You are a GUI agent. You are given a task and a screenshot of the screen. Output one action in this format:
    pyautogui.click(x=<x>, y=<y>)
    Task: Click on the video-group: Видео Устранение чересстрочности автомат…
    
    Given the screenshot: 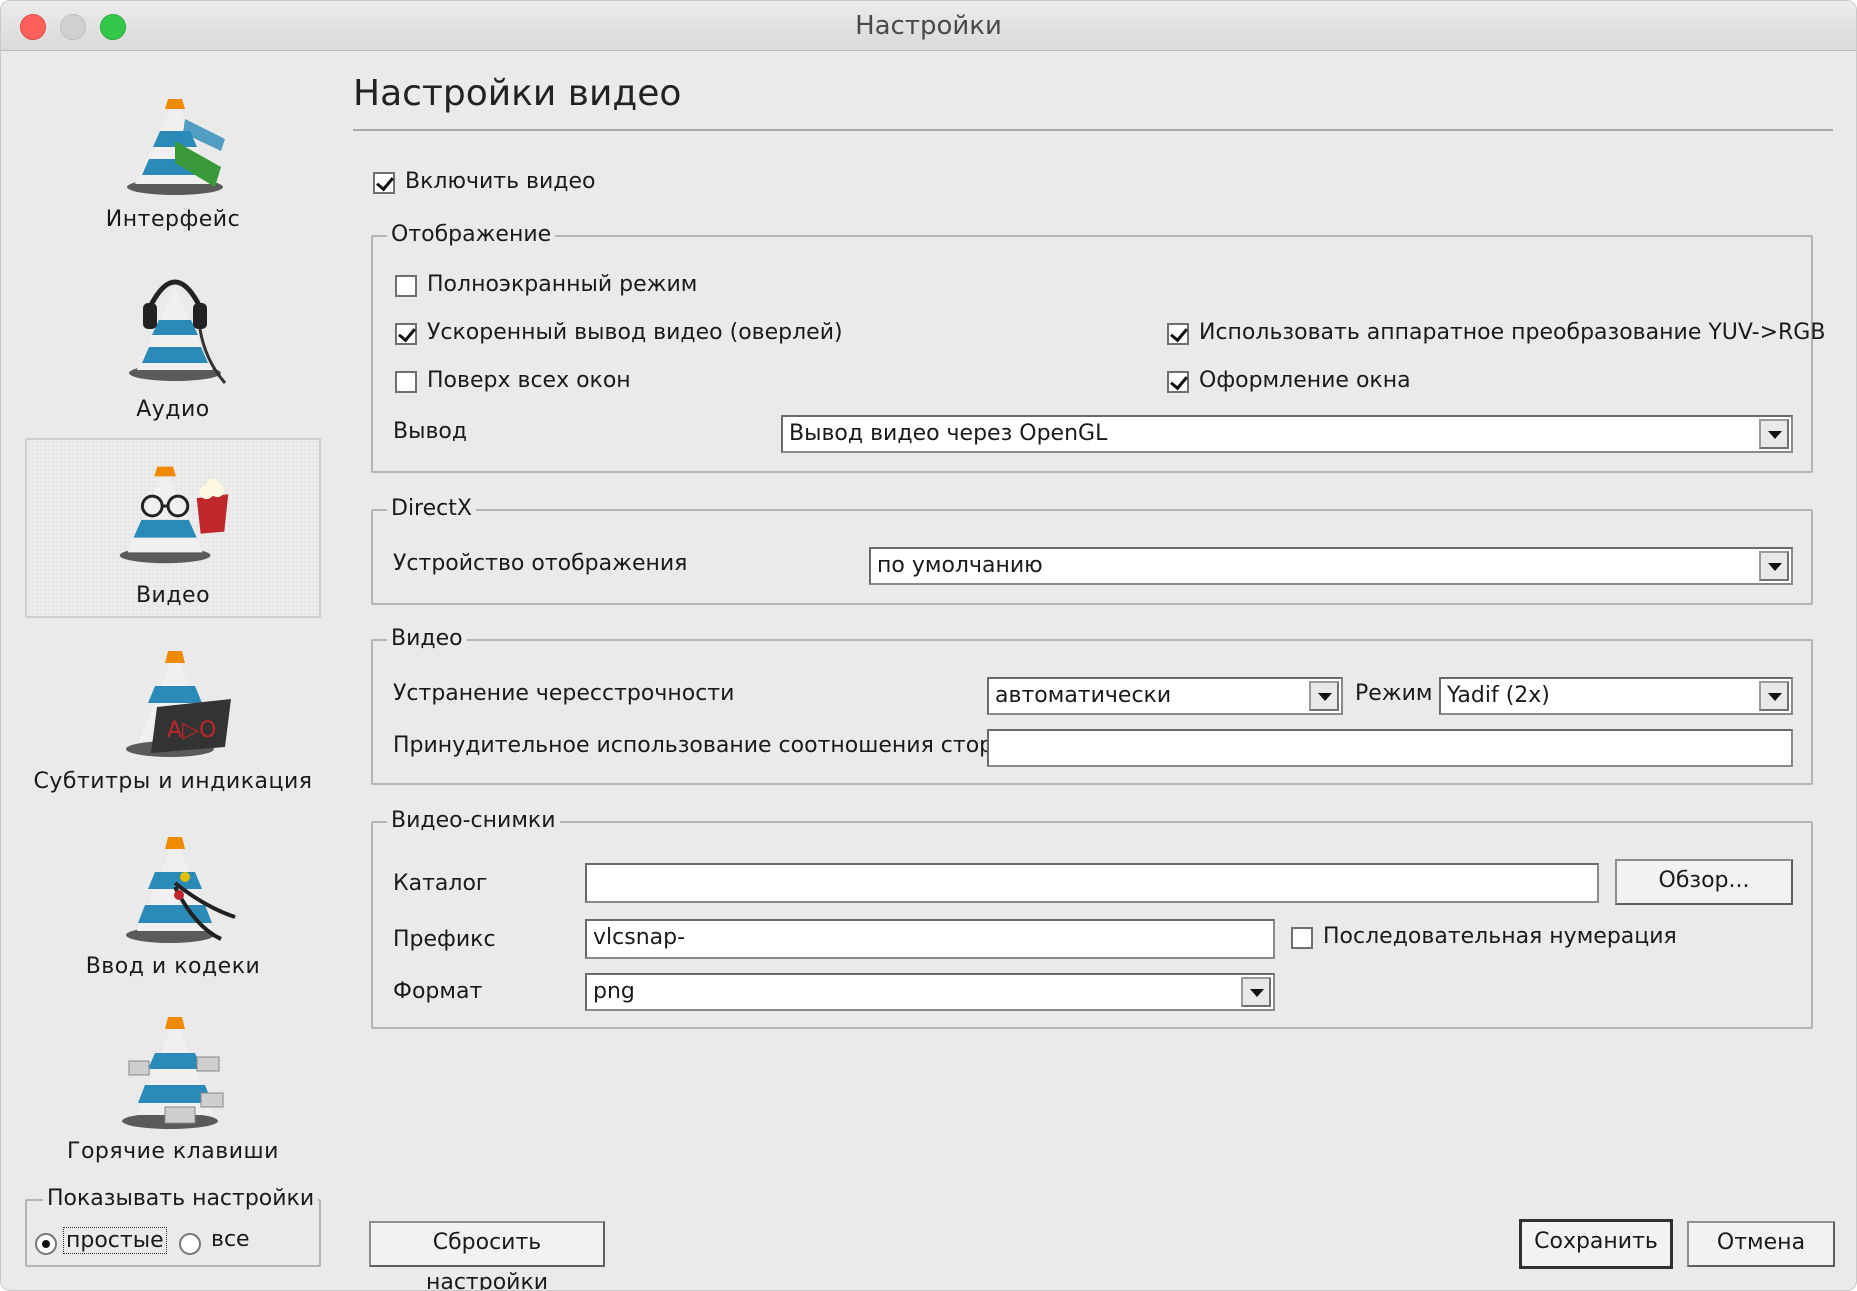 What is the action you would take?
    pyautogui.click(x=1092, y=705)
    